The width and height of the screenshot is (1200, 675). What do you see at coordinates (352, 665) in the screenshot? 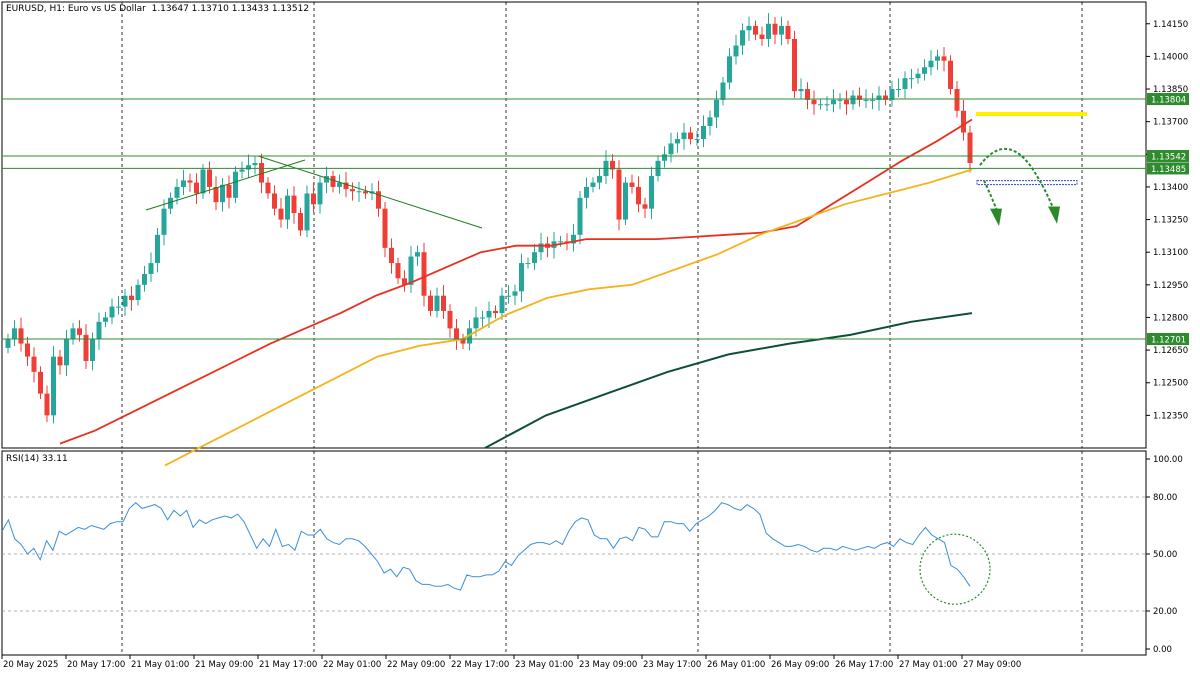
I see `time-tick-label: 22 May 01:00` at bounding box center [352, 665].